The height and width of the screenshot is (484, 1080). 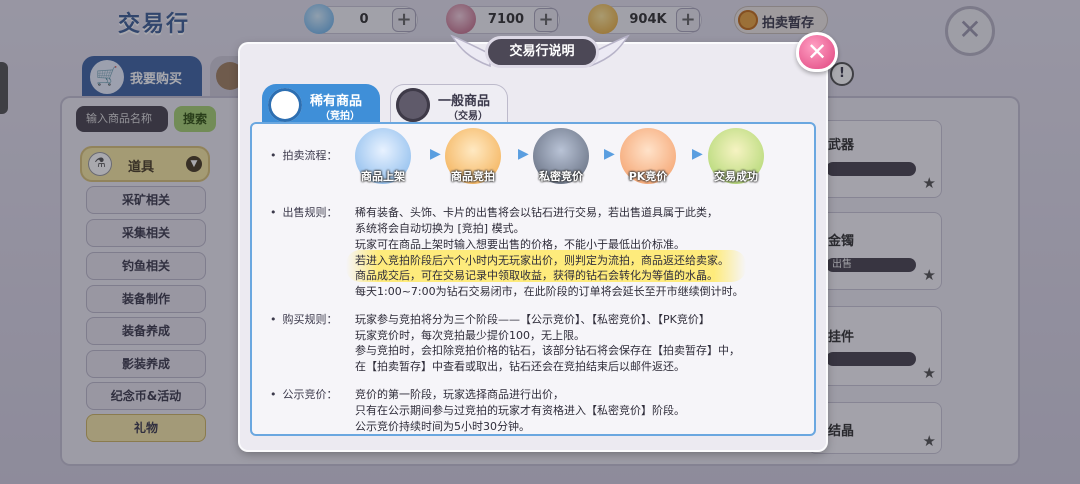 I want to click on buy-rules-label: 购买规则：, so click(x=304, y=319).